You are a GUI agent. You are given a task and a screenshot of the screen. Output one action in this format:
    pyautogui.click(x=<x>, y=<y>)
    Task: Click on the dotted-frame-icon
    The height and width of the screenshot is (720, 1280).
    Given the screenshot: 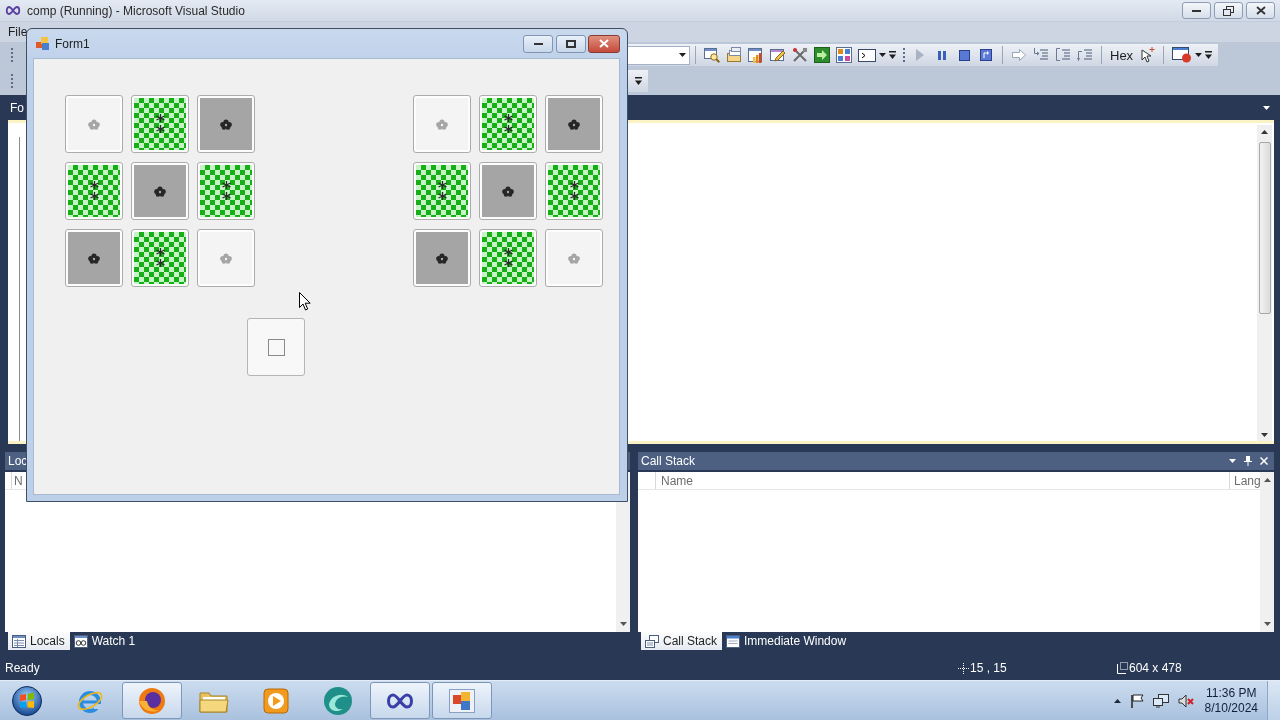 What is the action you would take?
    pyautogui.click(x=1122, y=668)
    